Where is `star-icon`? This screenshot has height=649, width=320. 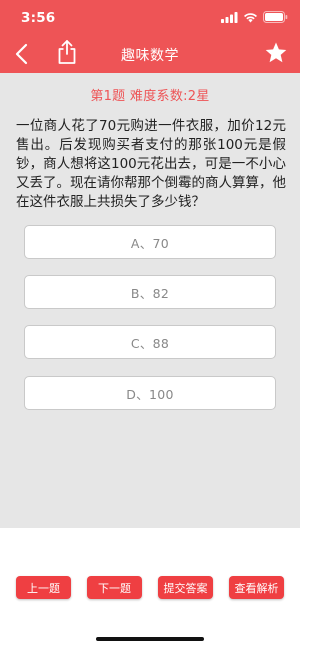 star-icon is located at coordinates (276, 53).